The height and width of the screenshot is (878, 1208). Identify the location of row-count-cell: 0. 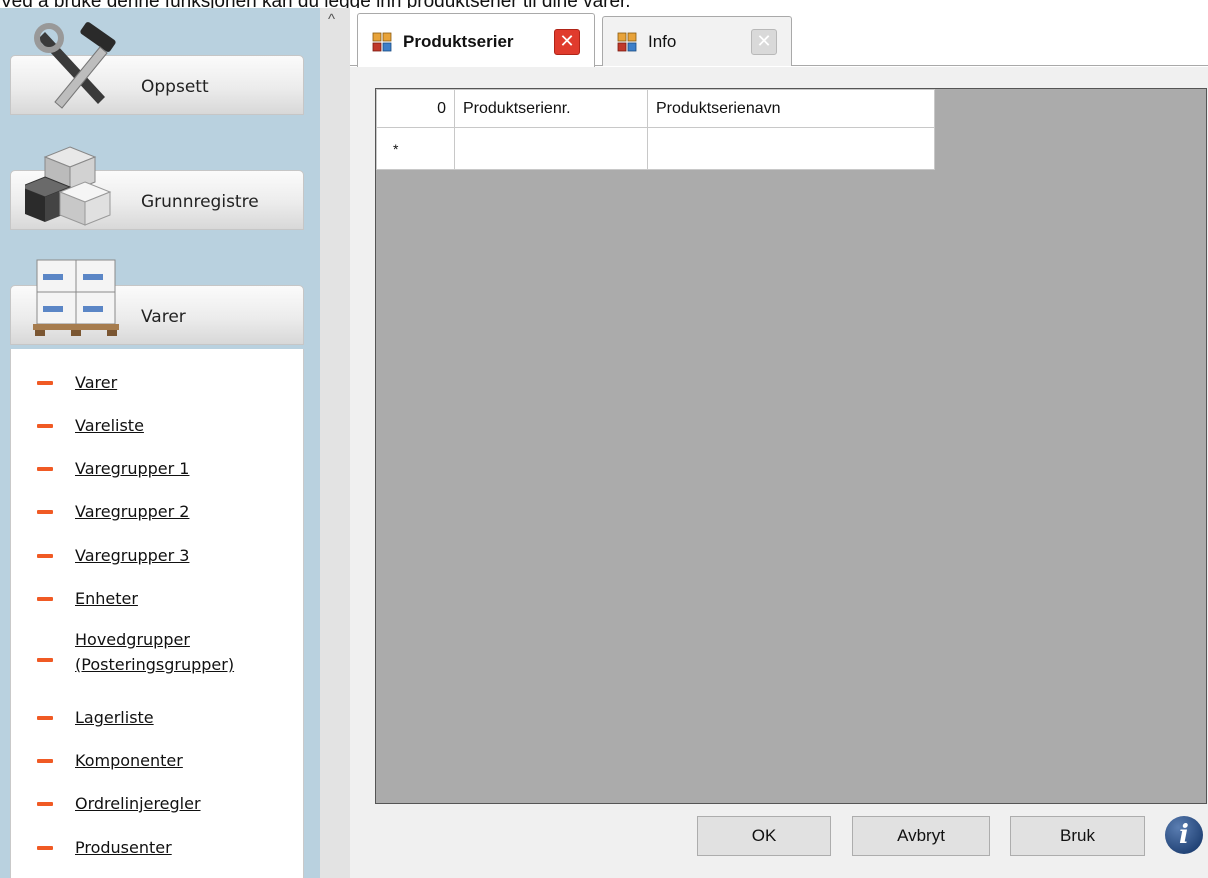
(415, 108).